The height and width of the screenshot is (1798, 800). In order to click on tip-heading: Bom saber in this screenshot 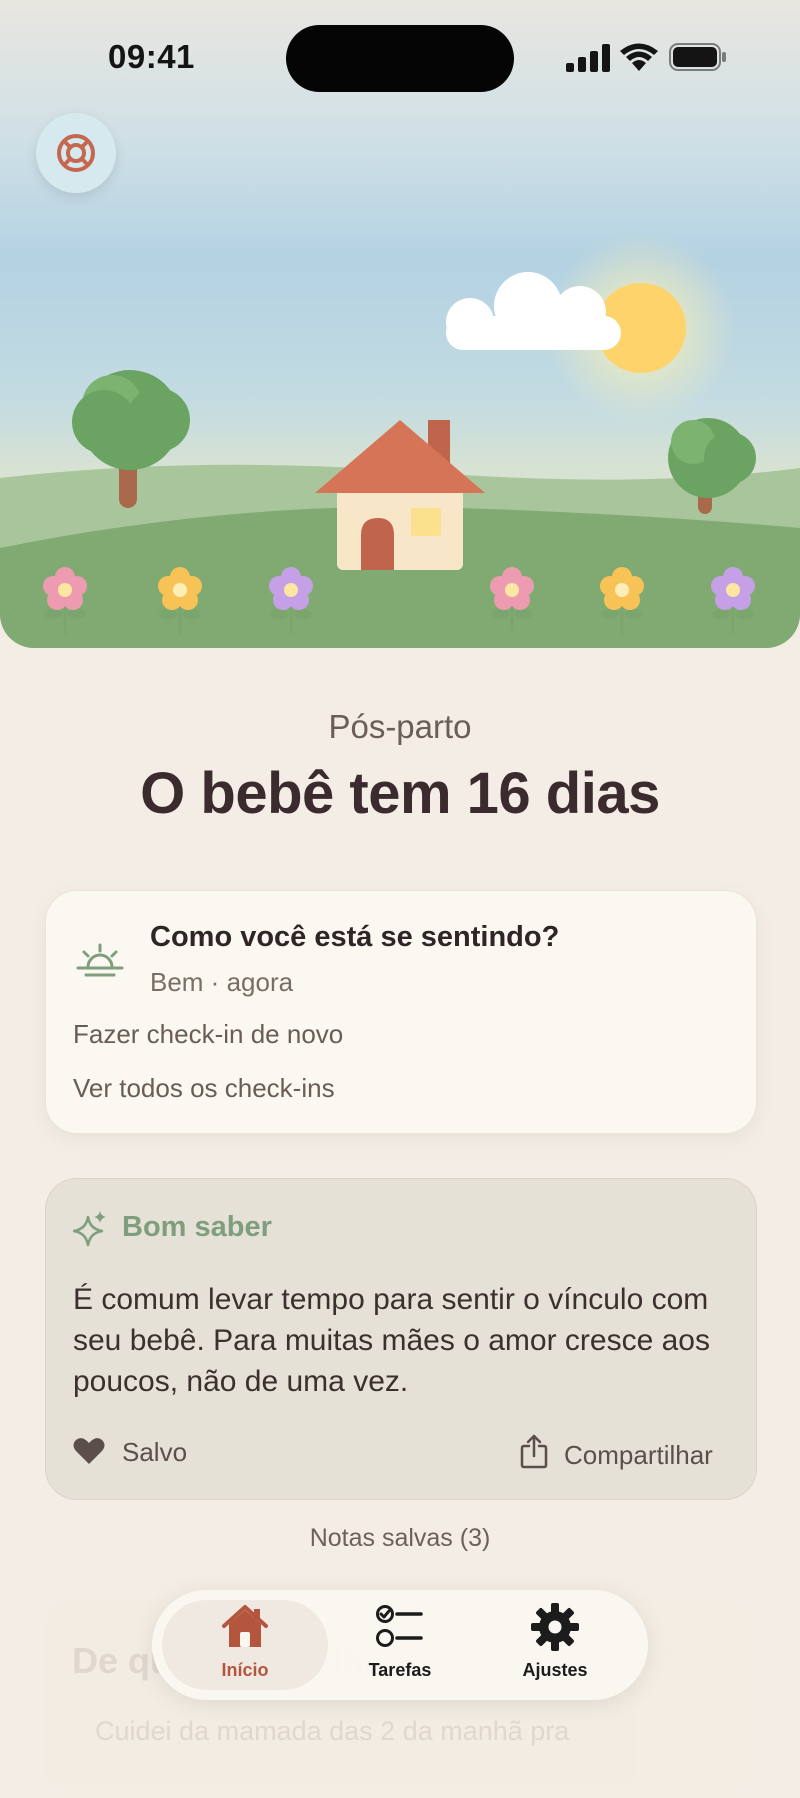, I will do `click(197, 1227)`.